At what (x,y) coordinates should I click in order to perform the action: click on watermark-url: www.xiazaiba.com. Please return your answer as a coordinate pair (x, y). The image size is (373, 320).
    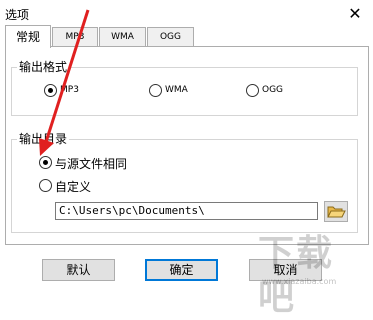
    Looking at the image, I should click on (299, 281).